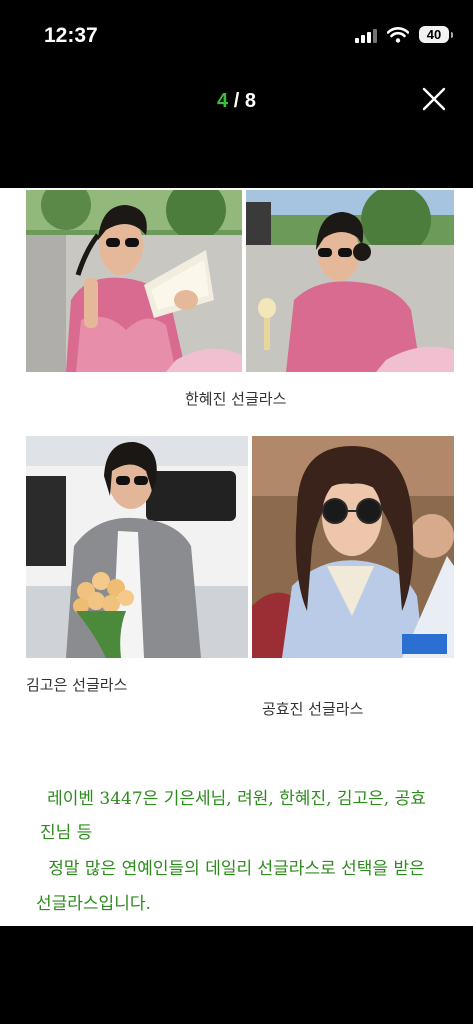  I want to click on photo-curly-hair, so click(353, 547).